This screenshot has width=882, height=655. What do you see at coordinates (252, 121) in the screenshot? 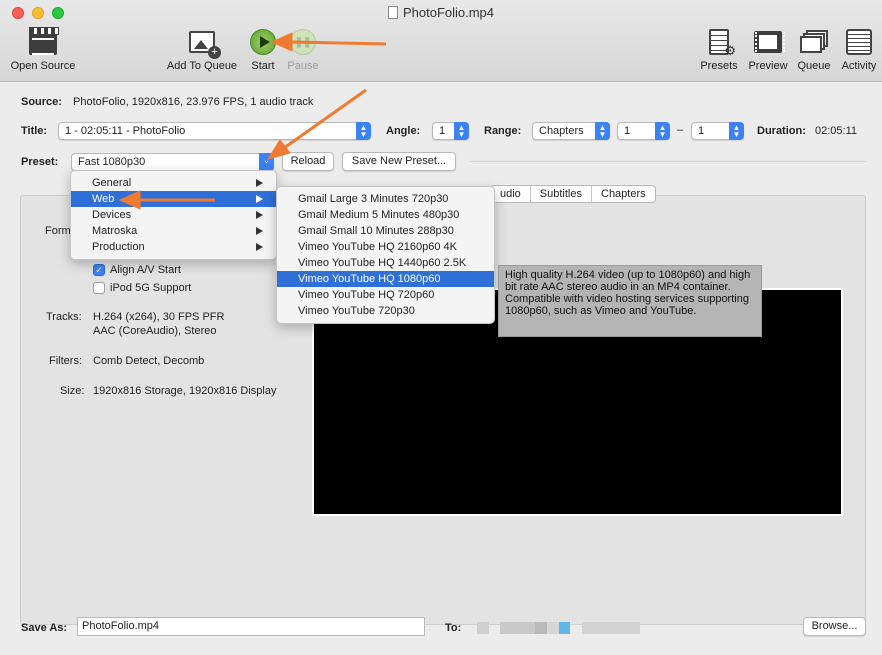
I see `annotation-arrows` at bounding box center [252, 121].